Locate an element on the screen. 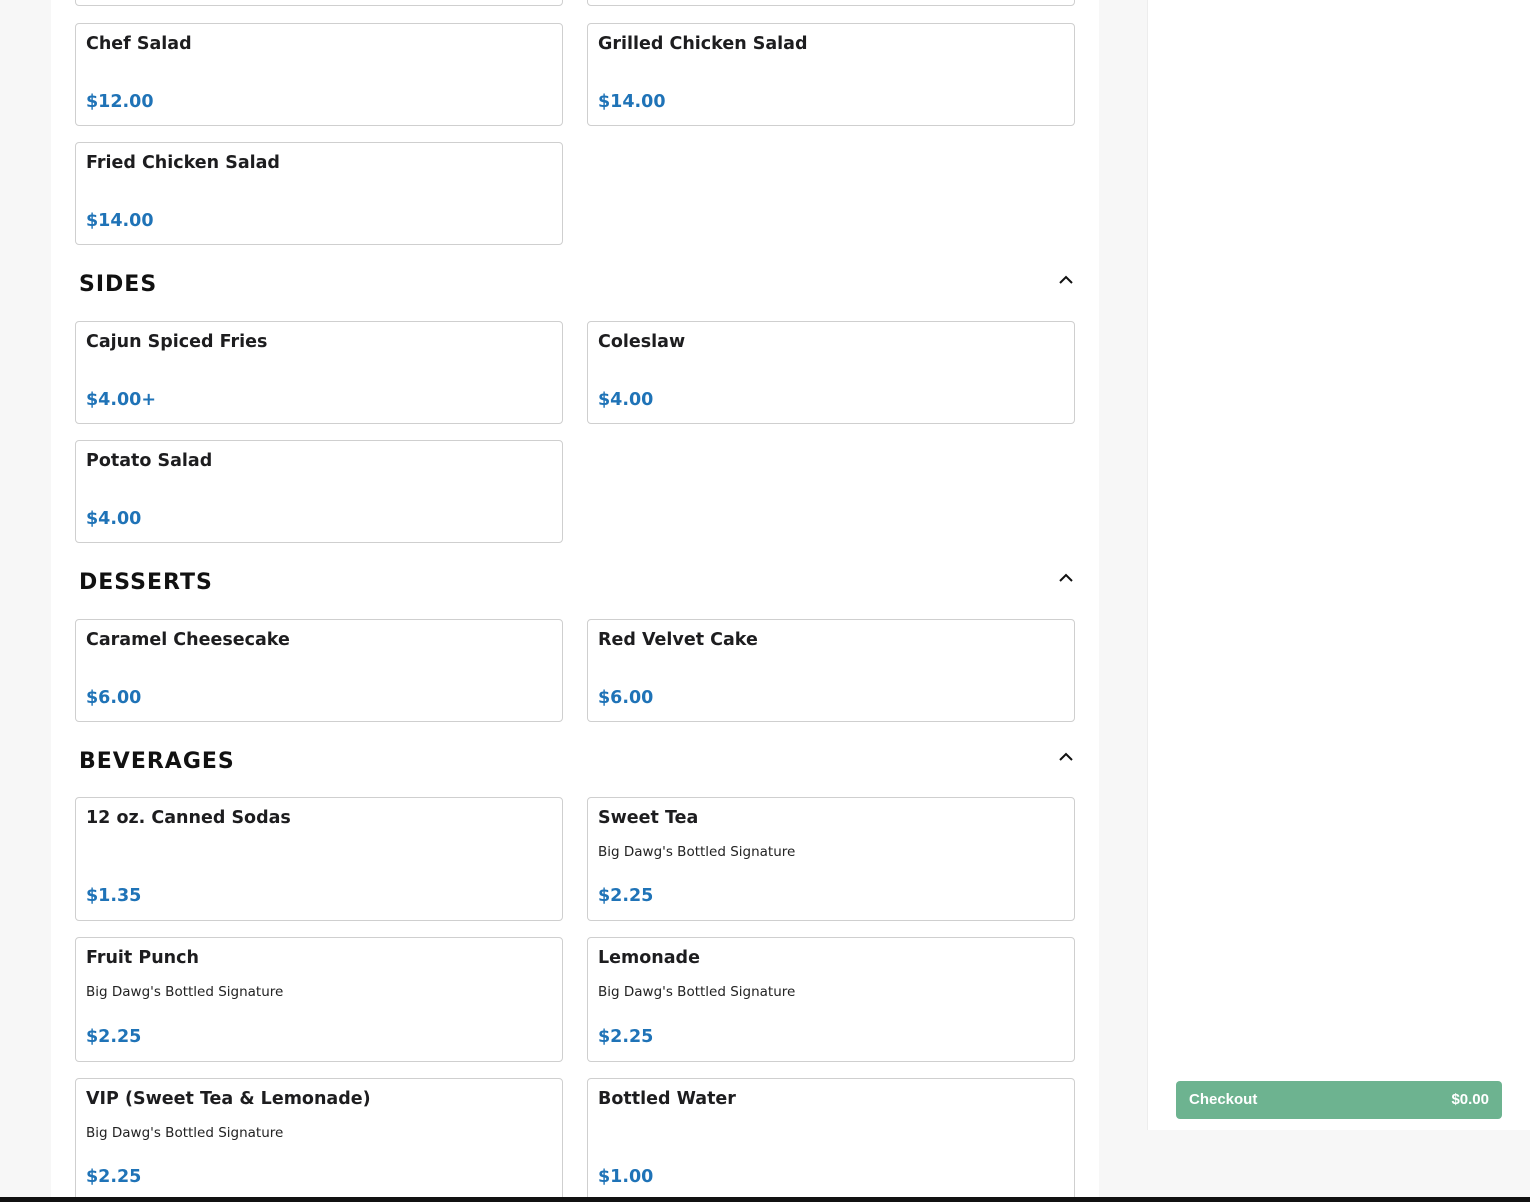 This screenshot has height=1202, width=1530. item-name: Lemonade is located at coordinates (649, 958).